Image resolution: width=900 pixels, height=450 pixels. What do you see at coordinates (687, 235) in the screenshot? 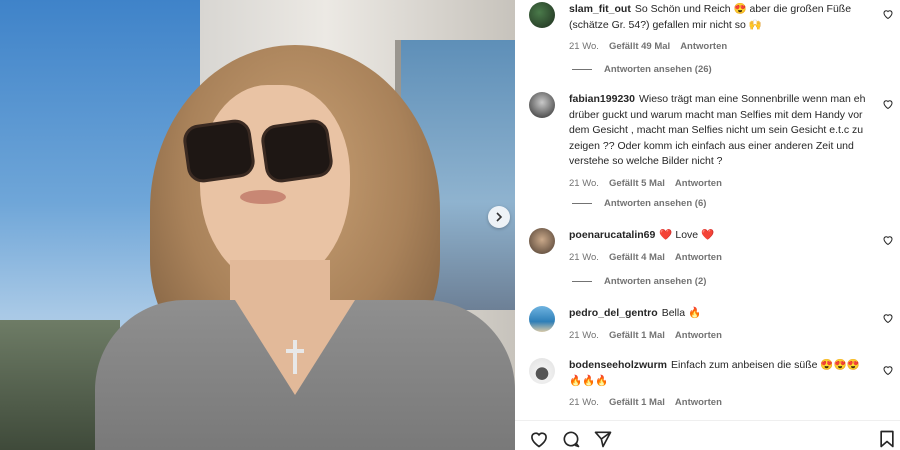
I see `comment-text: ❤️ Love ❤️` at bounding box center [687, 235].